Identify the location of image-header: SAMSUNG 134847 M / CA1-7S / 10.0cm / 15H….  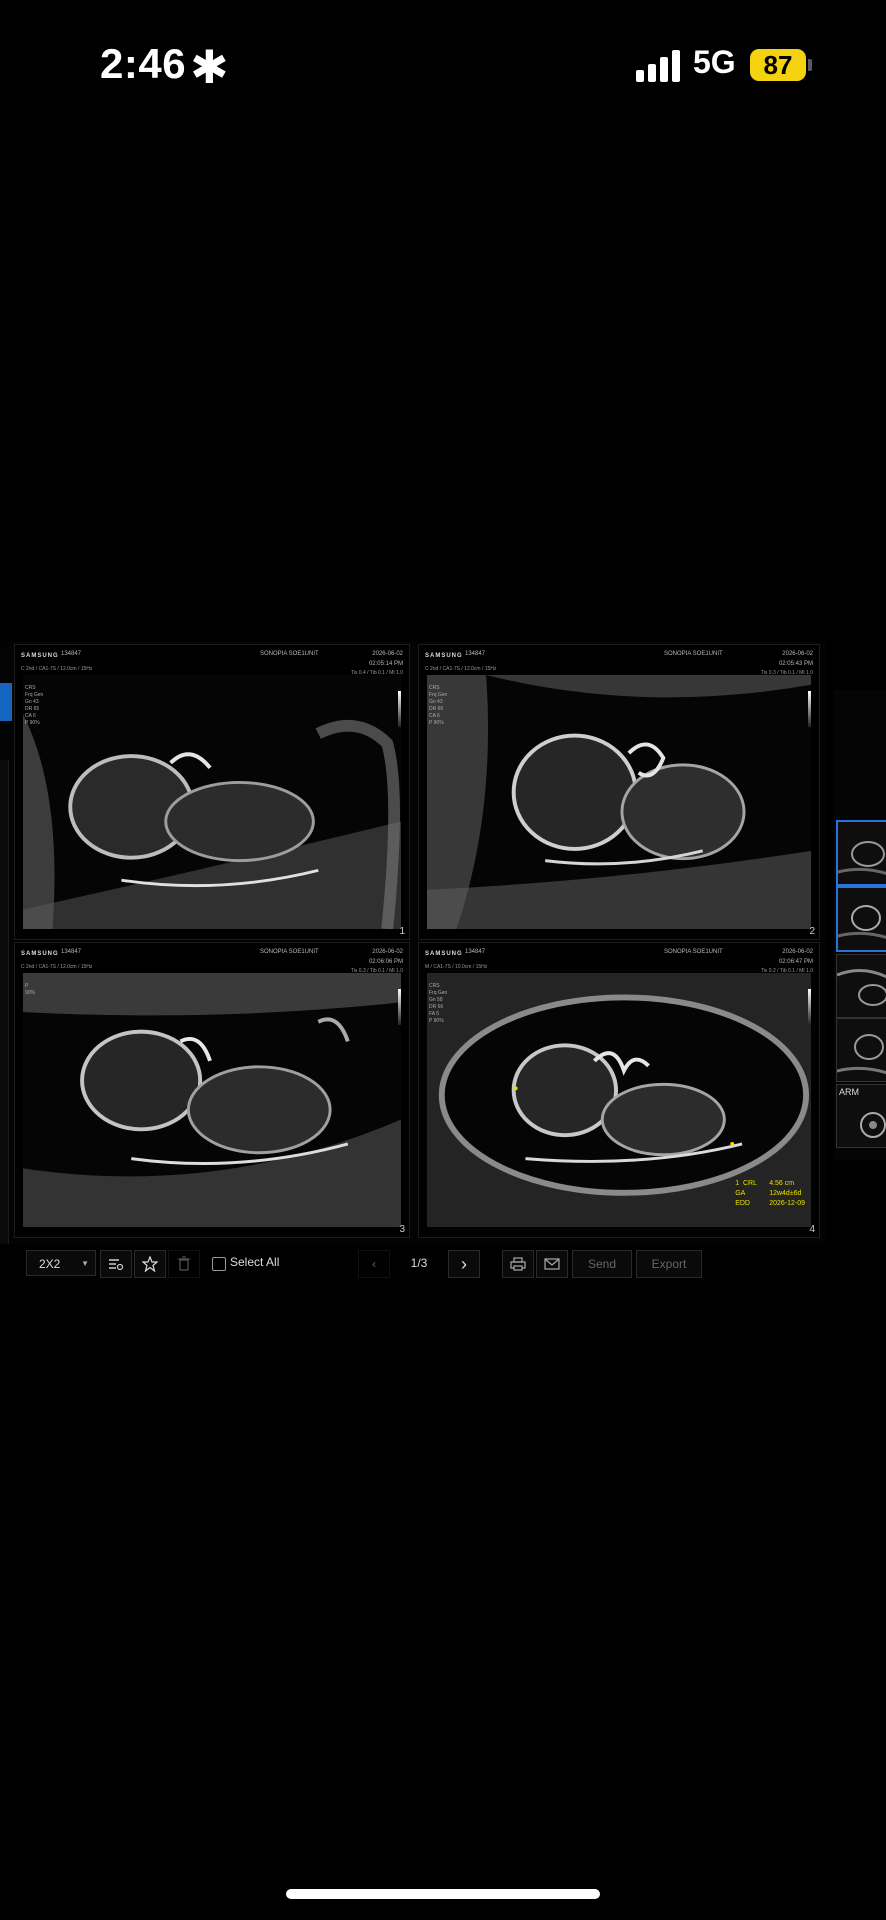
(619, 961).